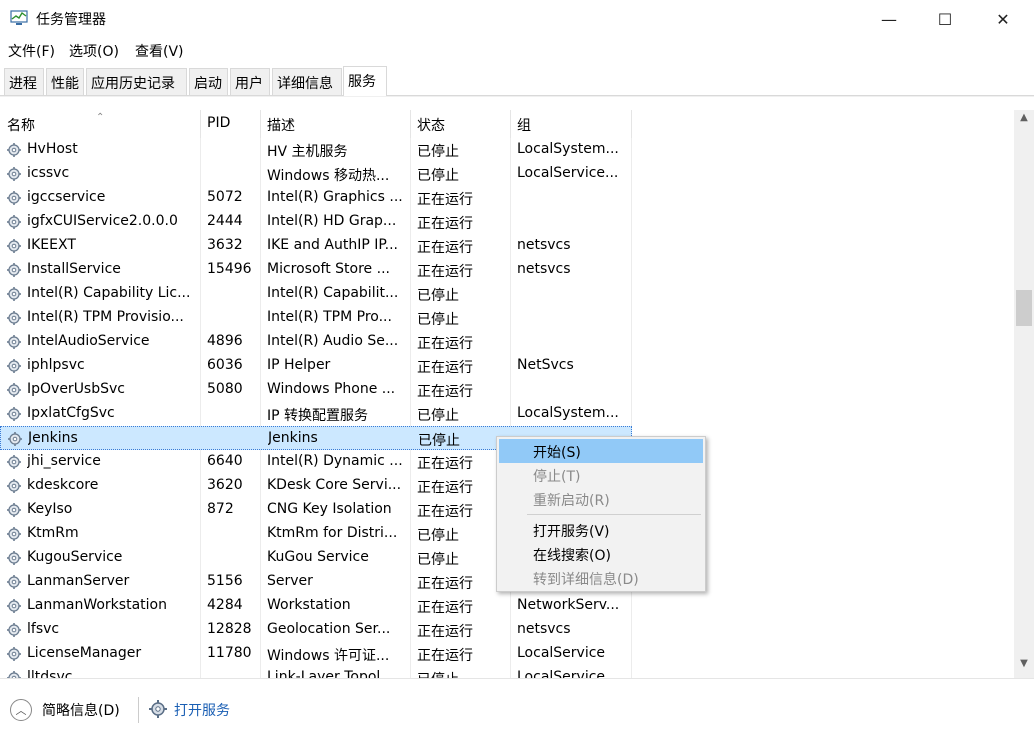  What do you see at coordinates (71, 413) in the screenshot?
I see `service-name: IpxlatCfgSvc` at bounding box center [71, 413].